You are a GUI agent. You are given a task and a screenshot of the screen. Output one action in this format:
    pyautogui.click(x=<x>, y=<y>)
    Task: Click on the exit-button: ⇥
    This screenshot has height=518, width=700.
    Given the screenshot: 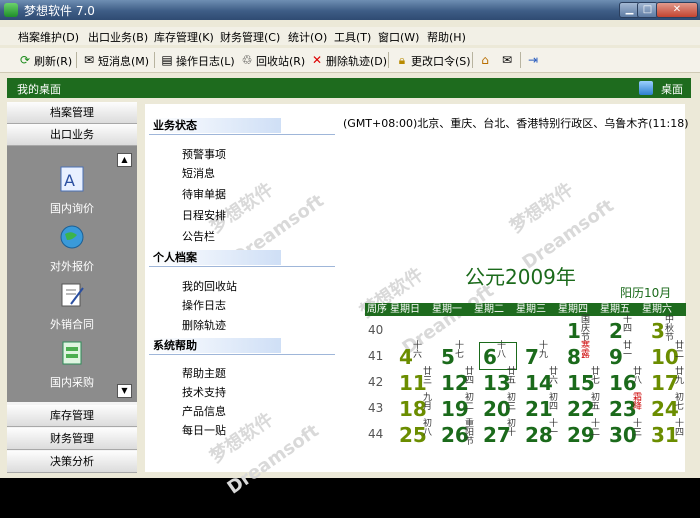 What is the action you would take?
    pyautogui.click(x=534, y=60)
    